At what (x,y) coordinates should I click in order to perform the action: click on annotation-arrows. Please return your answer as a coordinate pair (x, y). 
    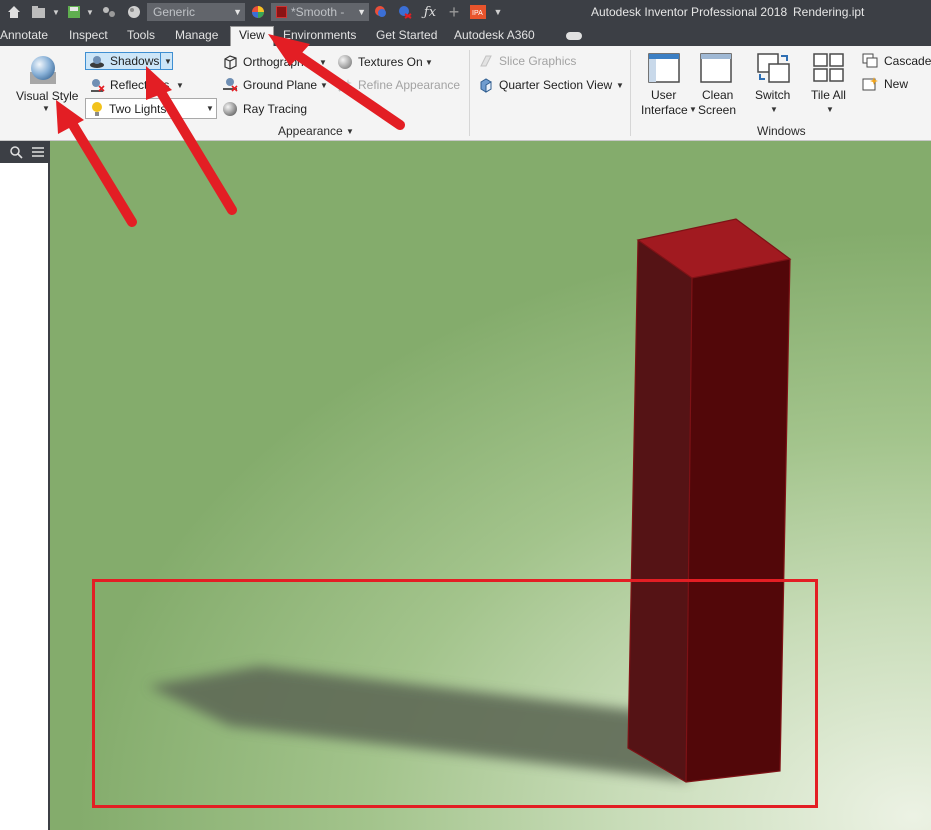
    Looking at the image, I should click on (230, 130).